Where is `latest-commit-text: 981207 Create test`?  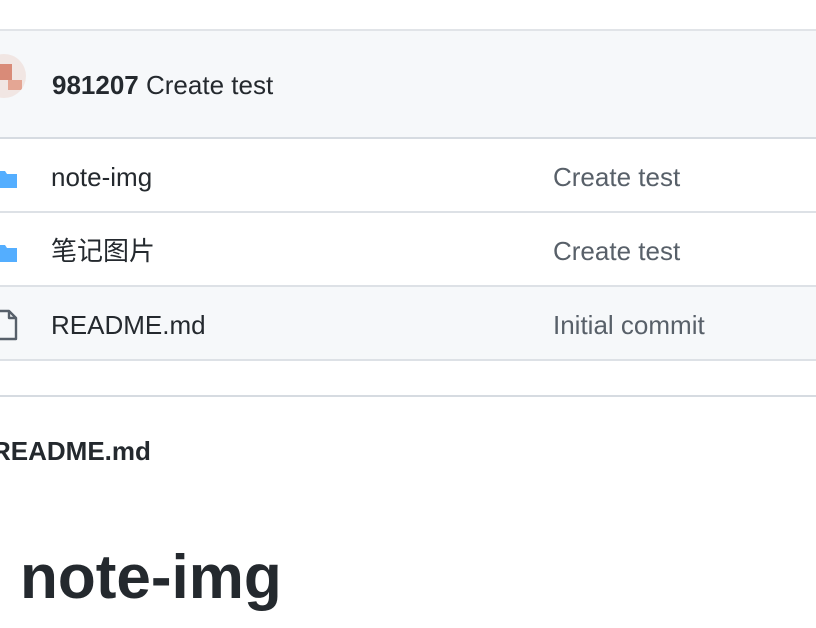 latest-commit-text: 981207 Create test is located at coordinates (162, 85).